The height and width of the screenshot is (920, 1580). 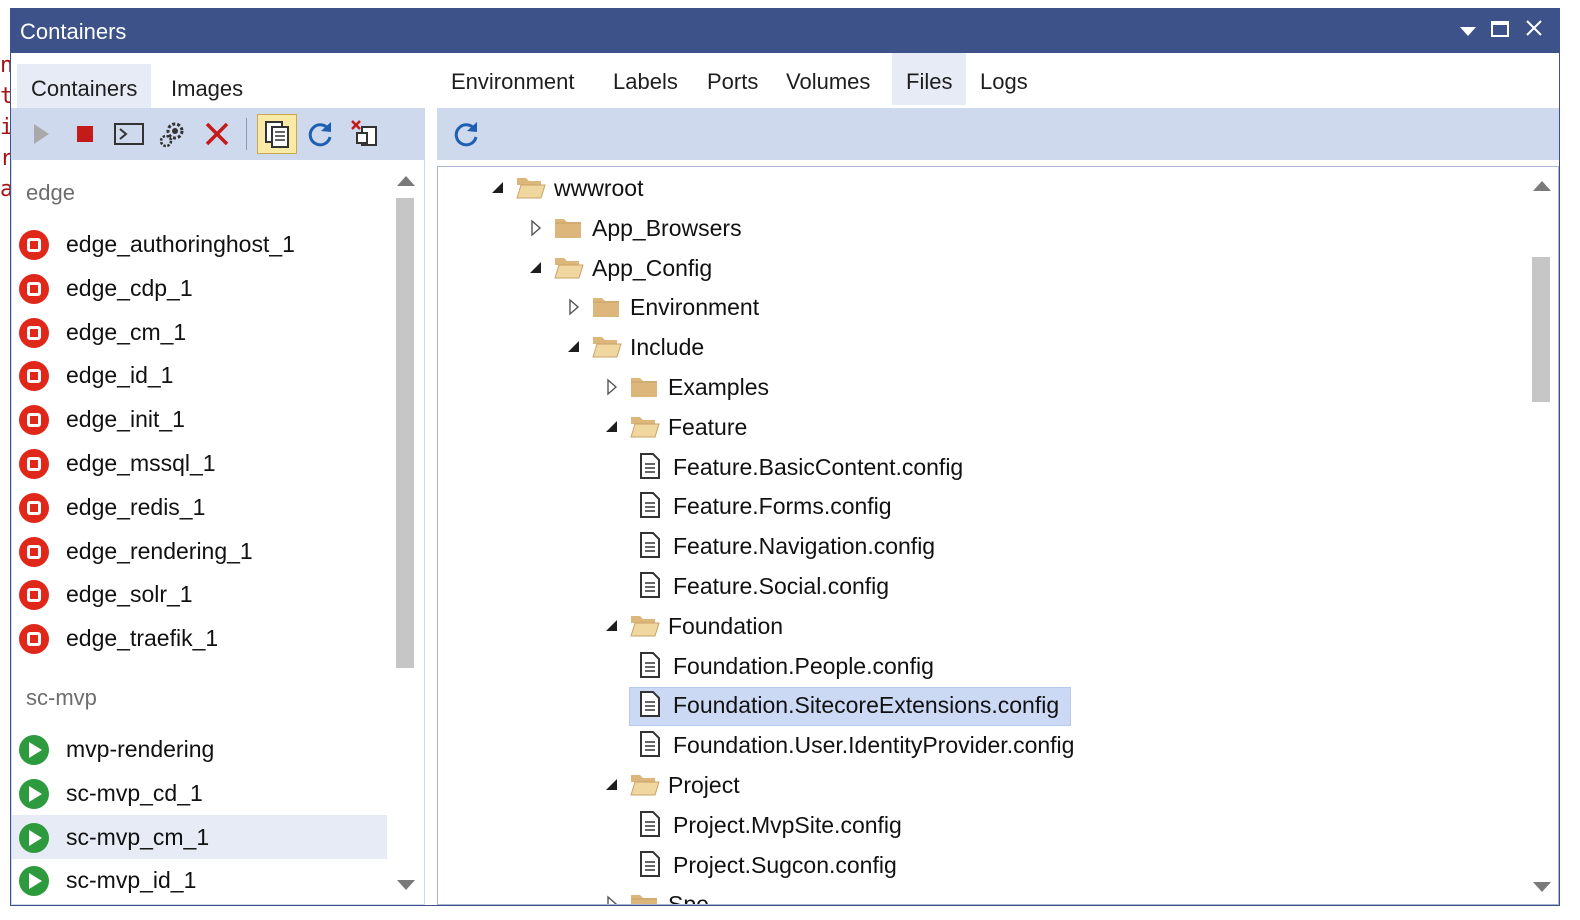 What do you see at coordinates (782, 506) in the screenshot?
I see `tree-item-label: Feature.Forms.config` at bounding box center [782, 506].